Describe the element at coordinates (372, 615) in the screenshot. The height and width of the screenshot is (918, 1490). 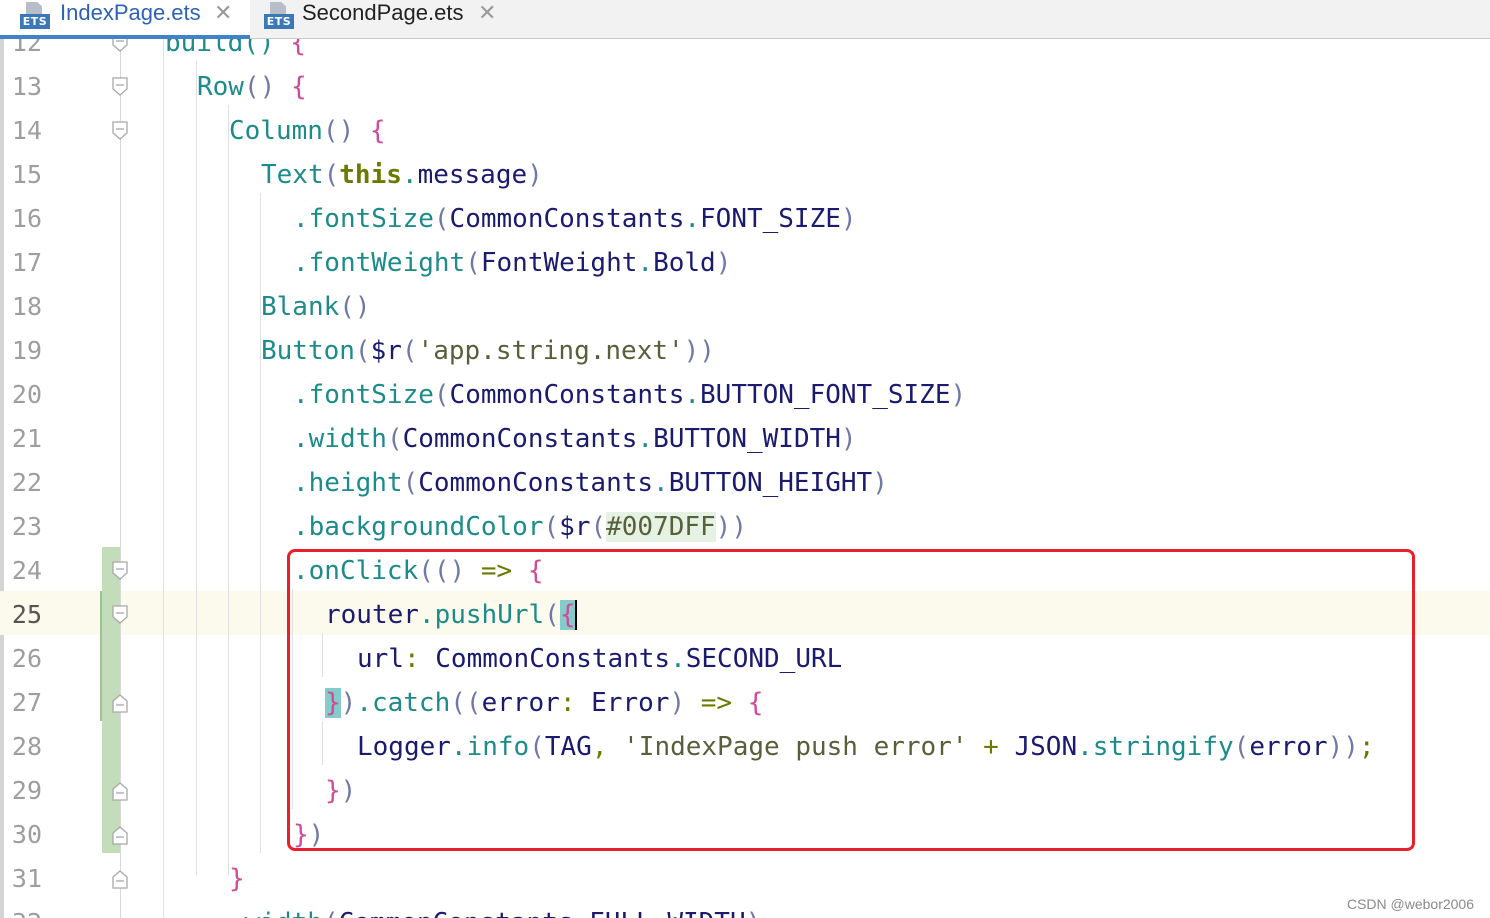
I see `code-token: router` at that location.